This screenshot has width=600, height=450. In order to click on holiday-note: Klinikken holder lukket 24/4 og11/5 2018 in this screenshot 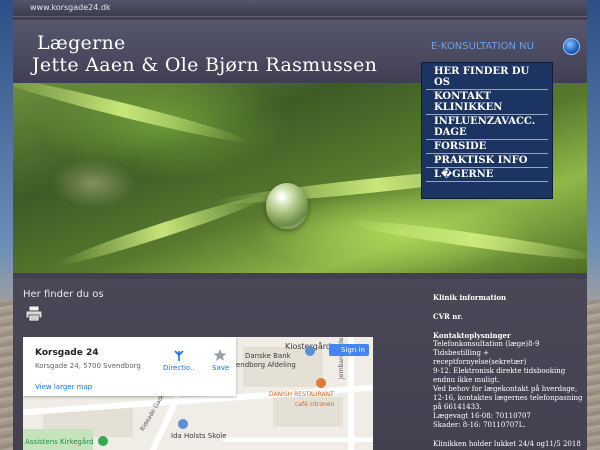, I will do `click(507, 444)`.